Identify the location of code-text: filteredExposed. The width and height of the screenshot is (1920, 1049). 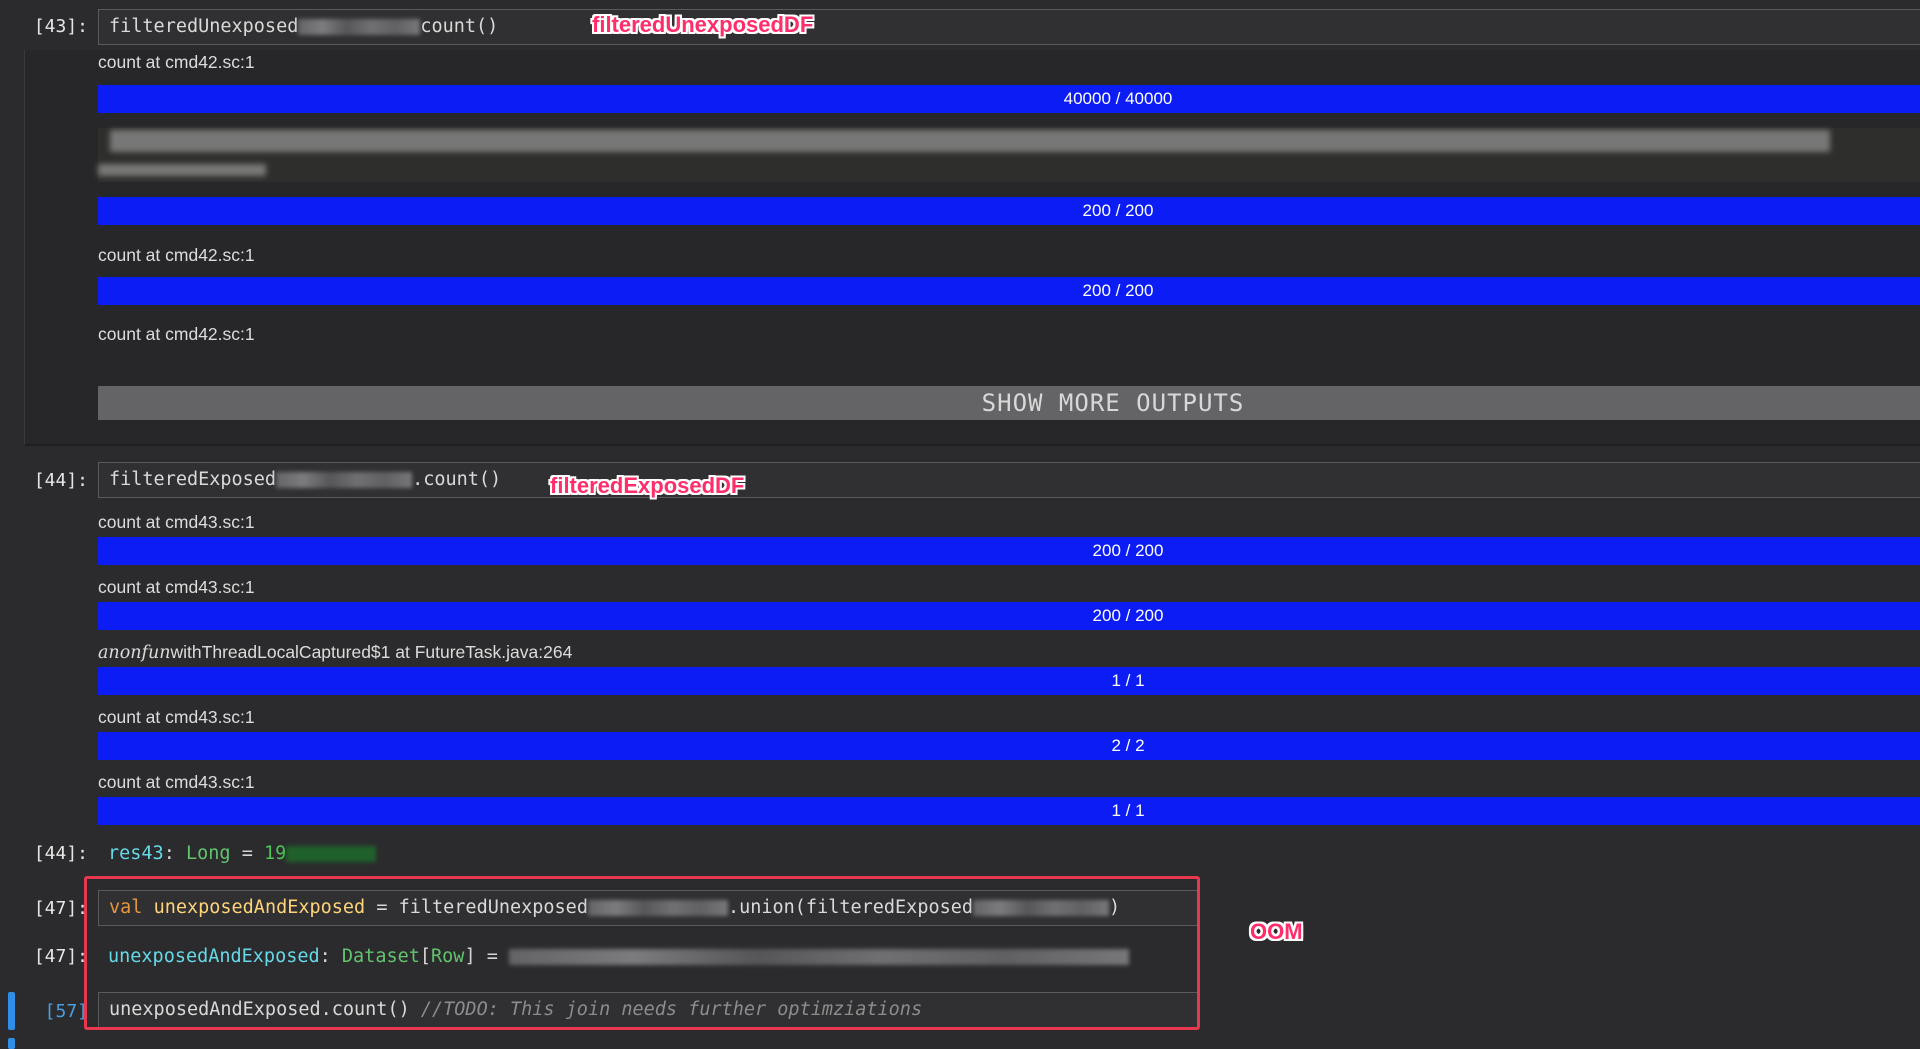
(193, 479).